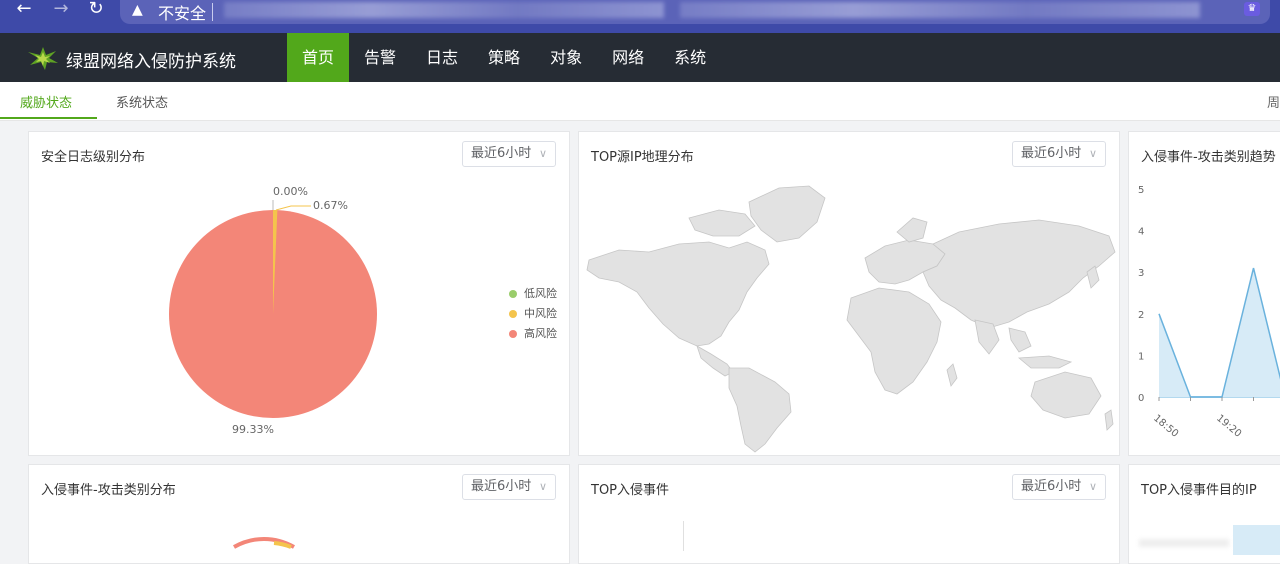 The image size is (1280, 564). Describe the element at coordinates (1141, 232) in the screenshot. I see `y-tick-label: 4` at that location.